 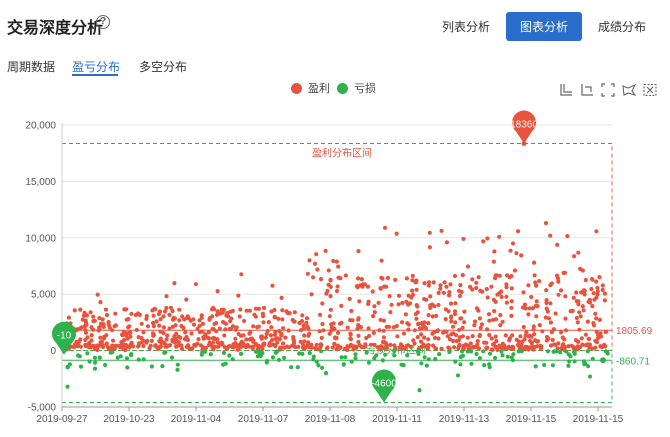 I want to click on x-tick-label: 2019-11-04, so click(x=196, y=419).